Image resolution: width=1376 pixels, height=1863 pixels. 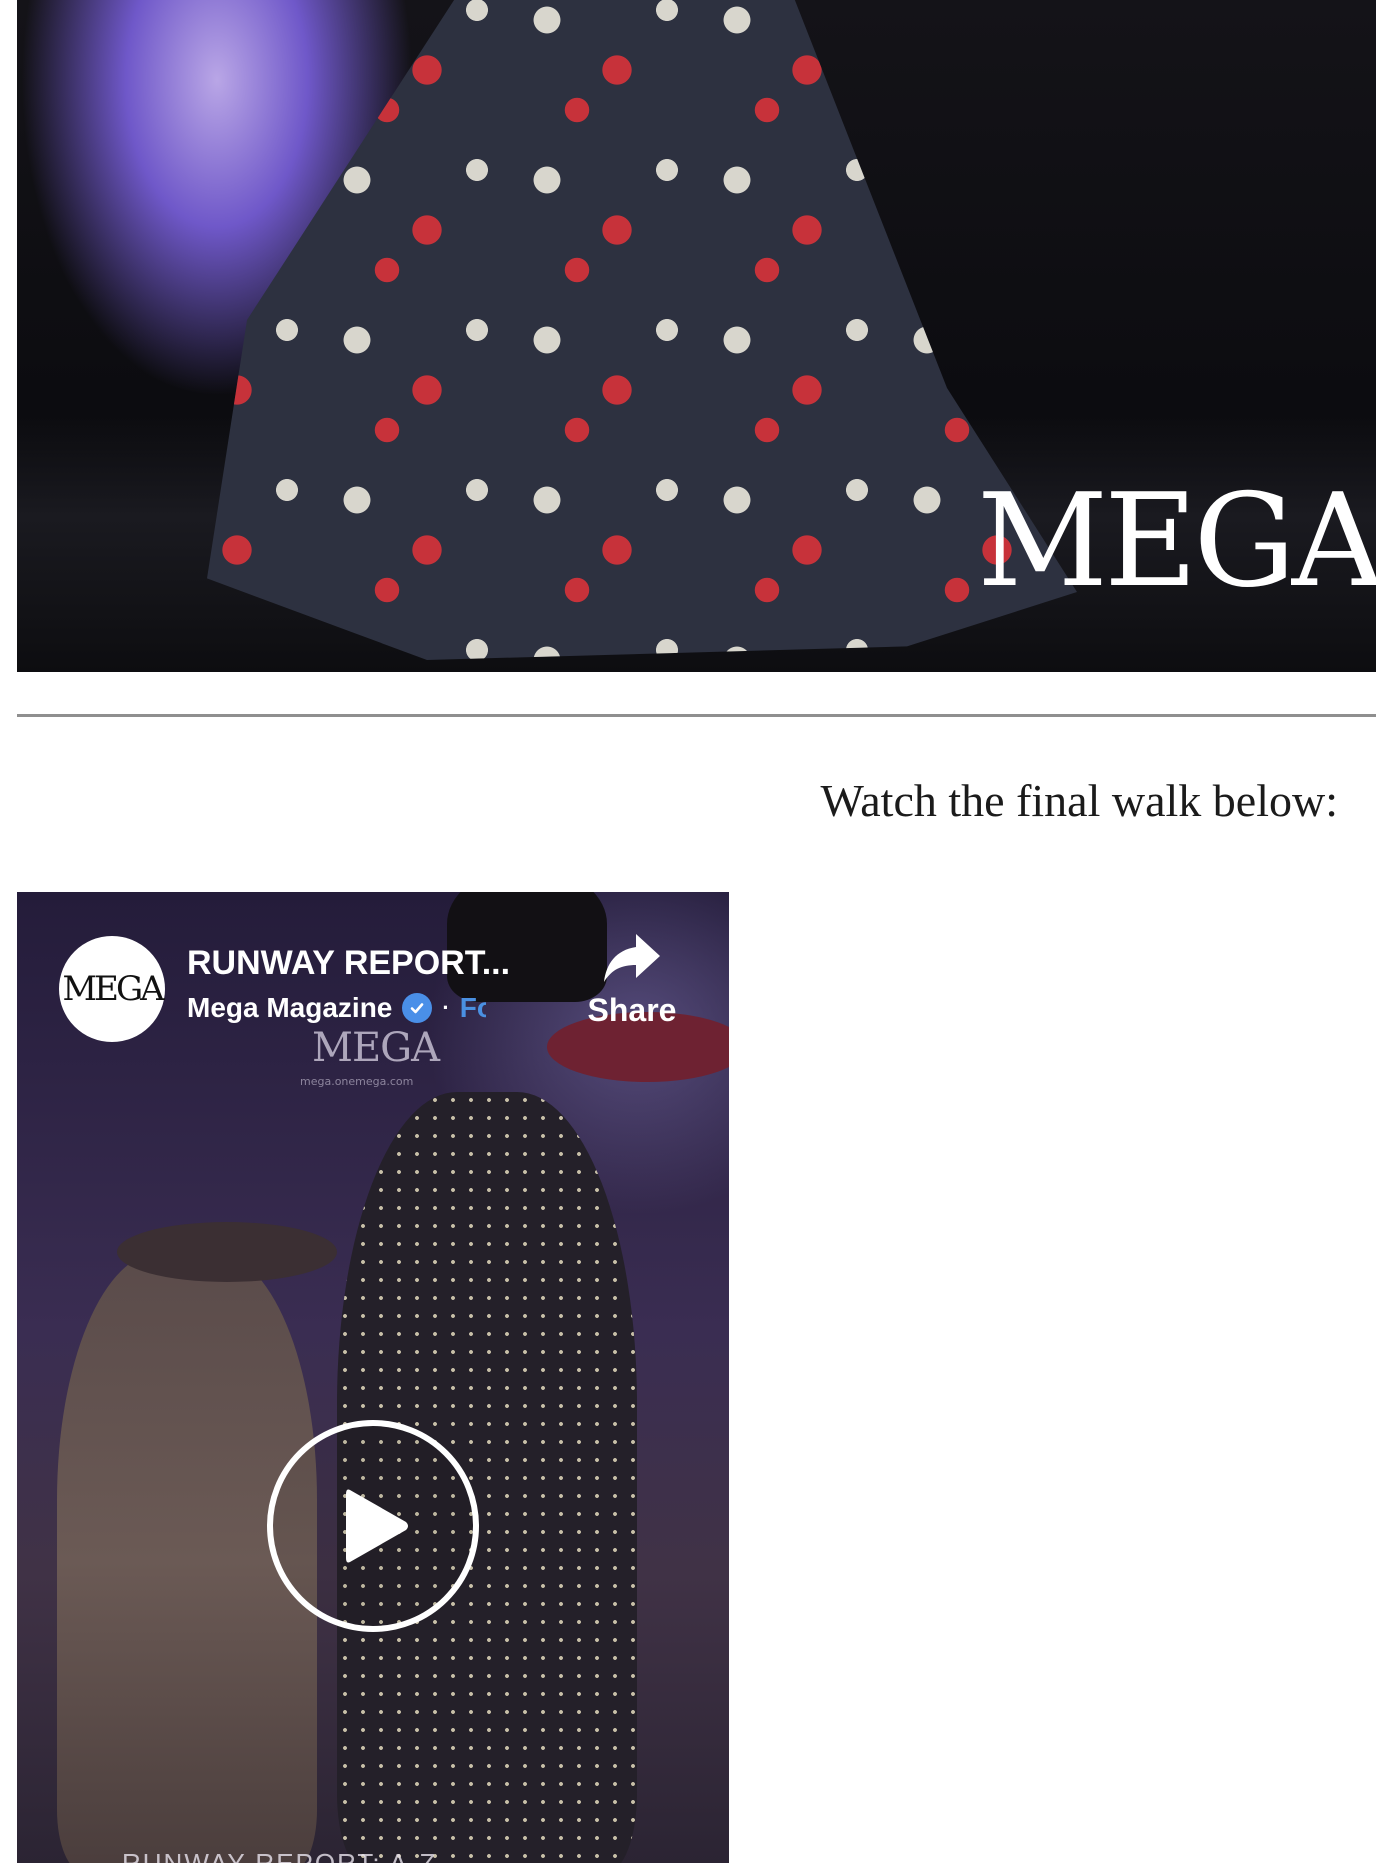 What do you see at coordinates (1176, 541) in the screenshot?
I see `hero-mega-watermark: MEGA` at bounding box center [1176, 541].